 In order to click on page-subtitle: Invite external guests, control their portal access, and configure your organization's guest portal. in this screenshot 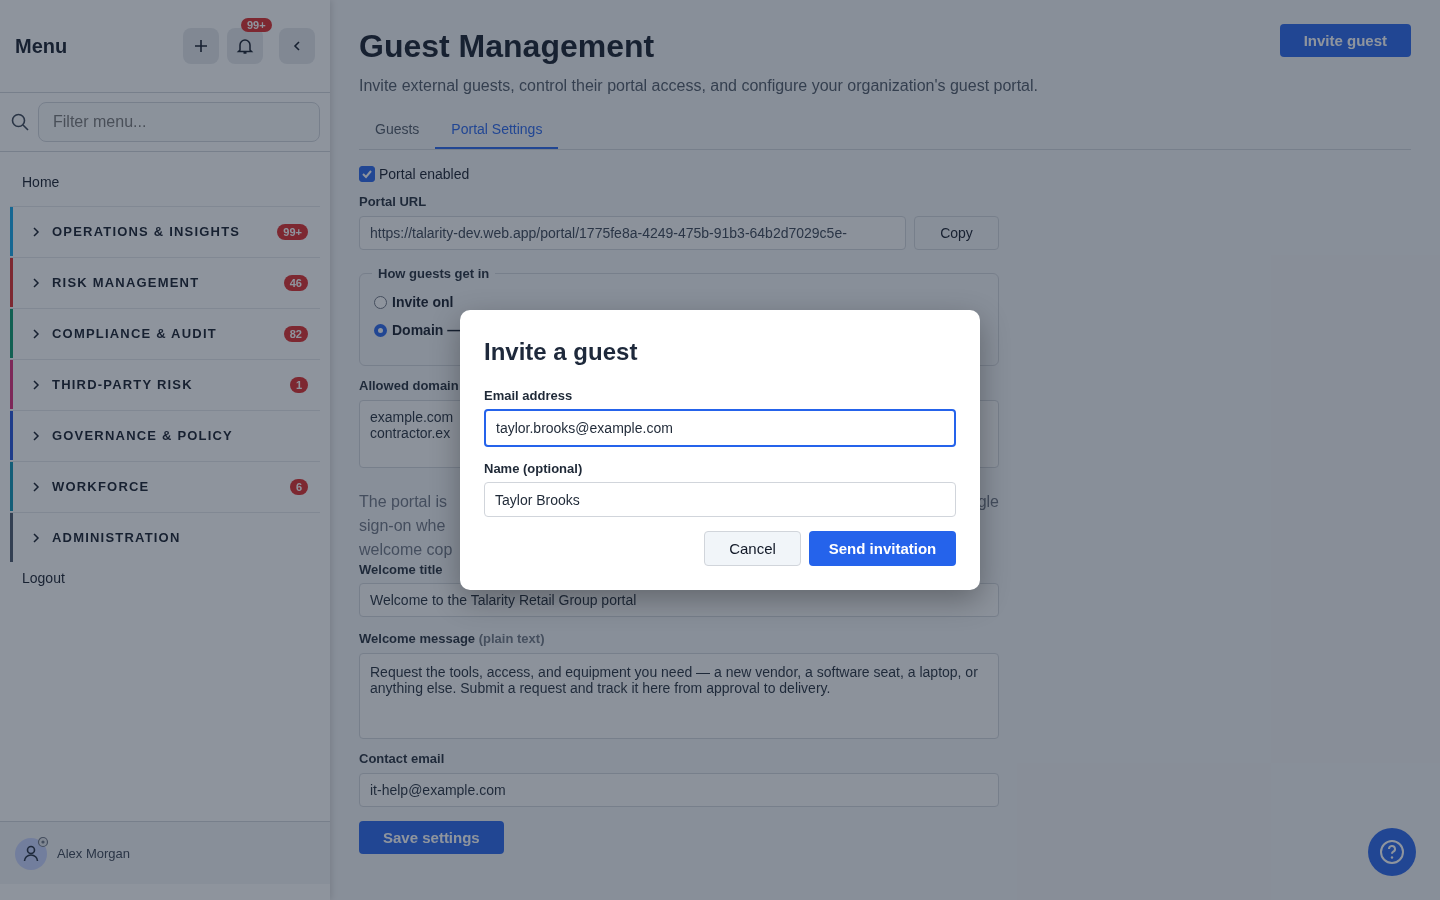, I will do `click(698, 86)`.